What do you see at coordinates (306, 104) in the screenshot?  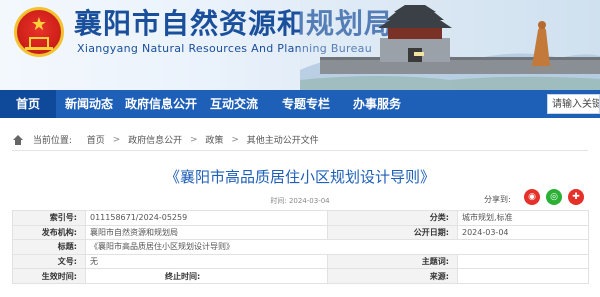 I see `nav-item-topics: 专题专栏` at bounding box center [306, 104].